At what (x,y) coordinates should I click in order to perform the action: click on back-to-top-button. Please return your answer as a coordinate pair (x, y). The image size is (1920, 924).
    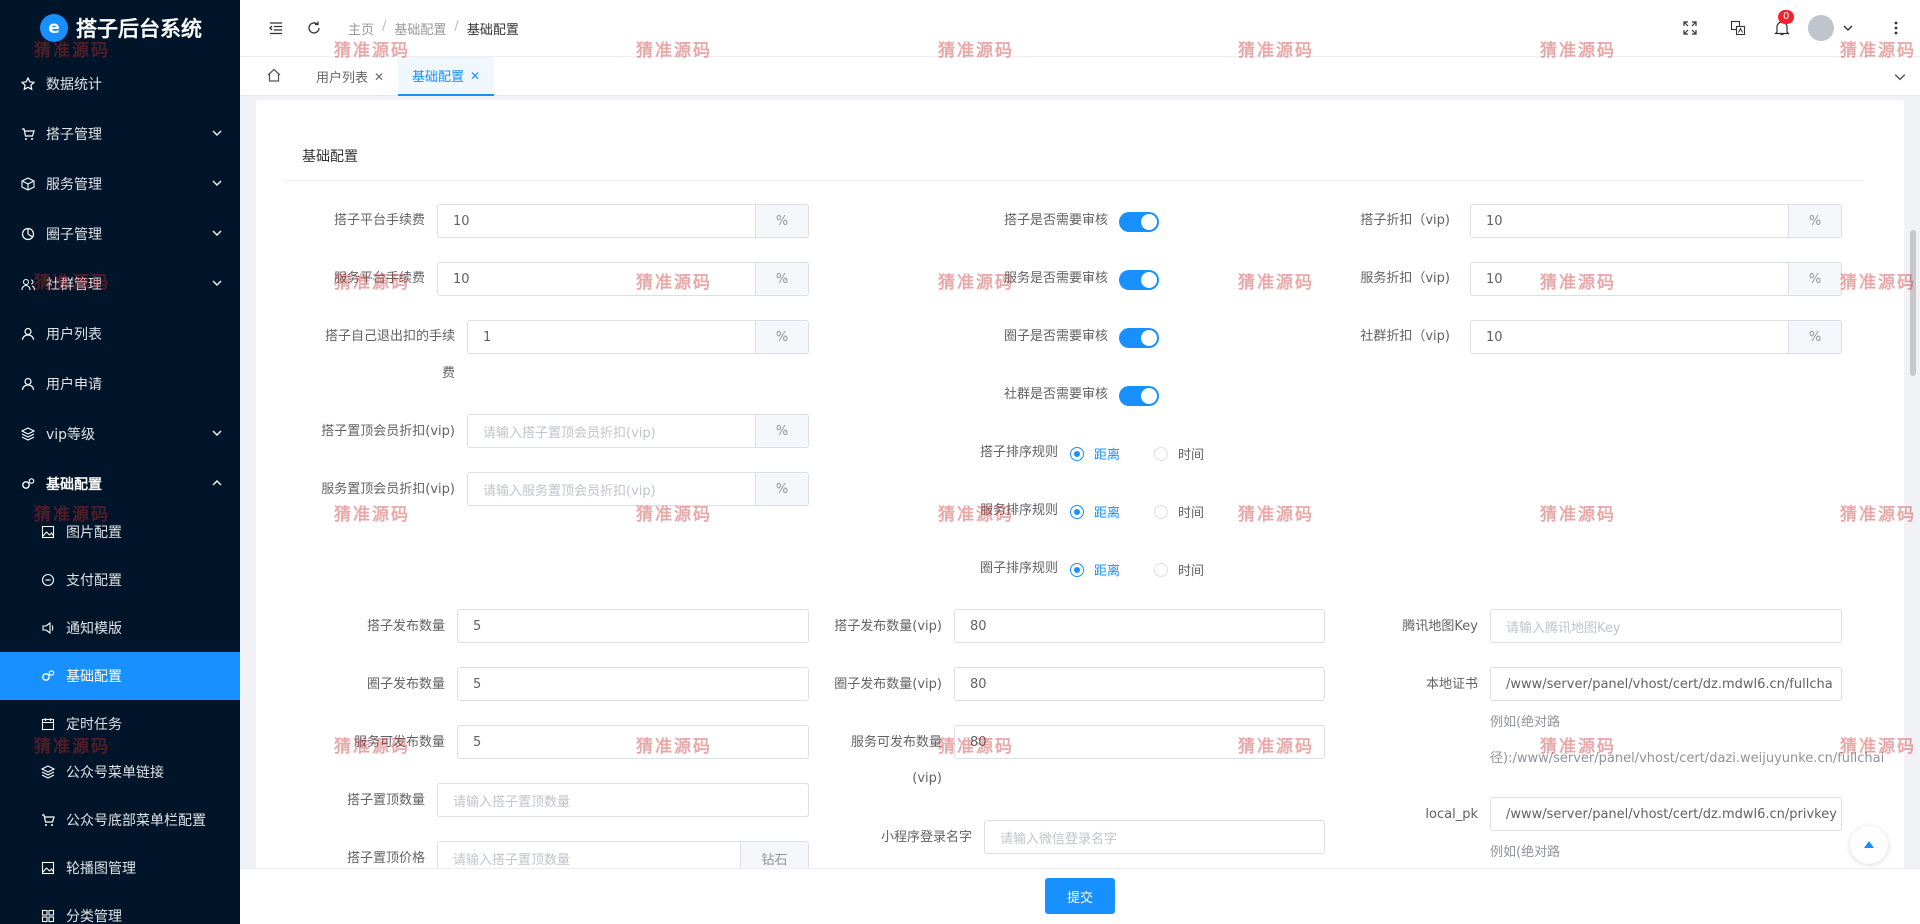
    Looking at the image, I should click on (1869, 845).